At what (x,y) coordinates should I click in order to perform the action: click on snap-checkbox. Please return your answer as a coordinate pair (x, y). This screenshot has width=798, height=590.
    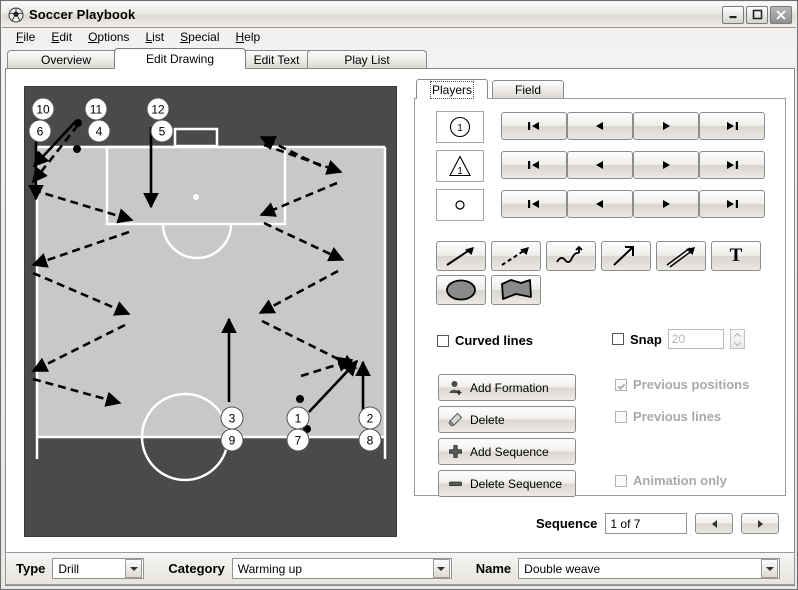
    Looking at the image, I should click on (618, 339).